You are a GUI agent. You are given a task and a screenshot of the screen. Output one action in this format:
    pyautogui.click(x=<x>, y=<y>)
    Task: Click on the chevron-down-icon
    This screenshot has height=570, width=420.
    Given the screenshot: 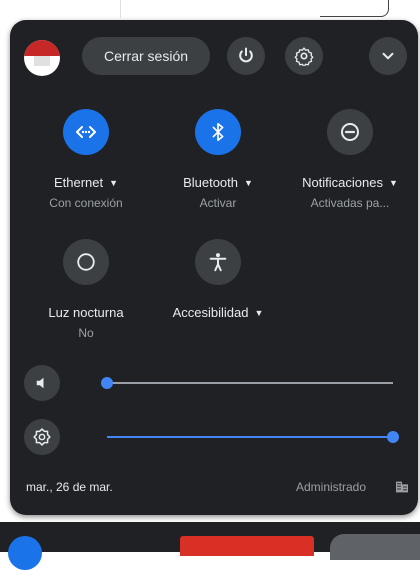 What is the action you would take?
    pyautogui.click(x=388, y=56)
    